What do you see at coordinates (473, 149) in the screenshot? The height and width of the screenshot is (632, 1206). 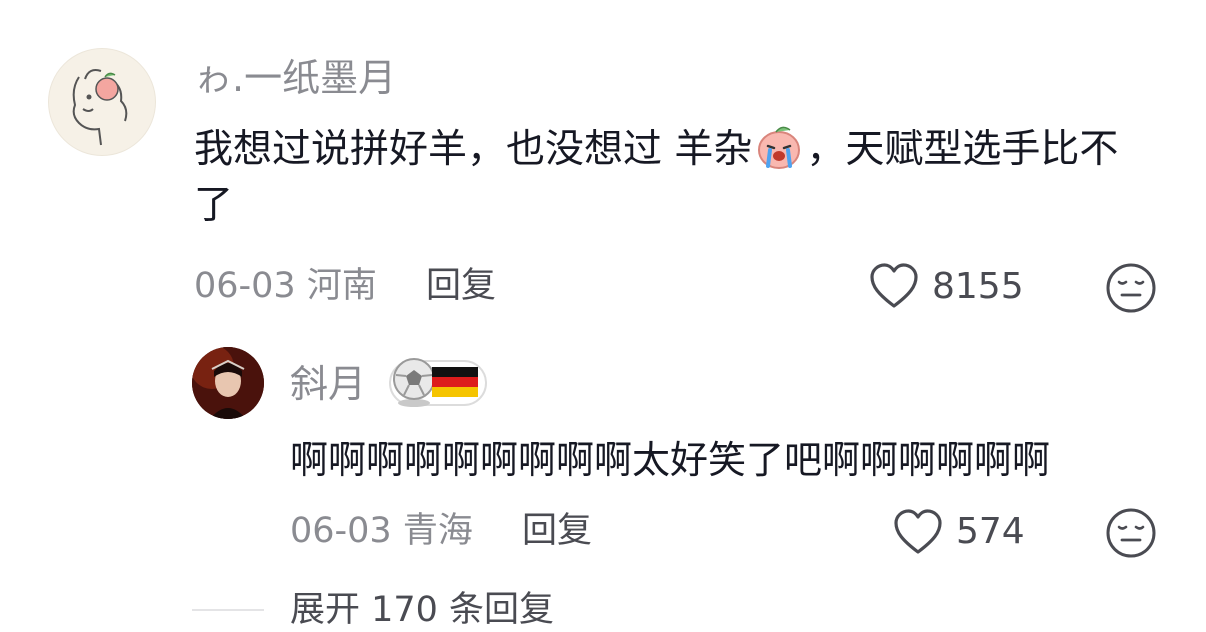 I see `comment-text-part1: 我想过说拼好羊，也没想过 羊杂` at bounding box center [473, 149].